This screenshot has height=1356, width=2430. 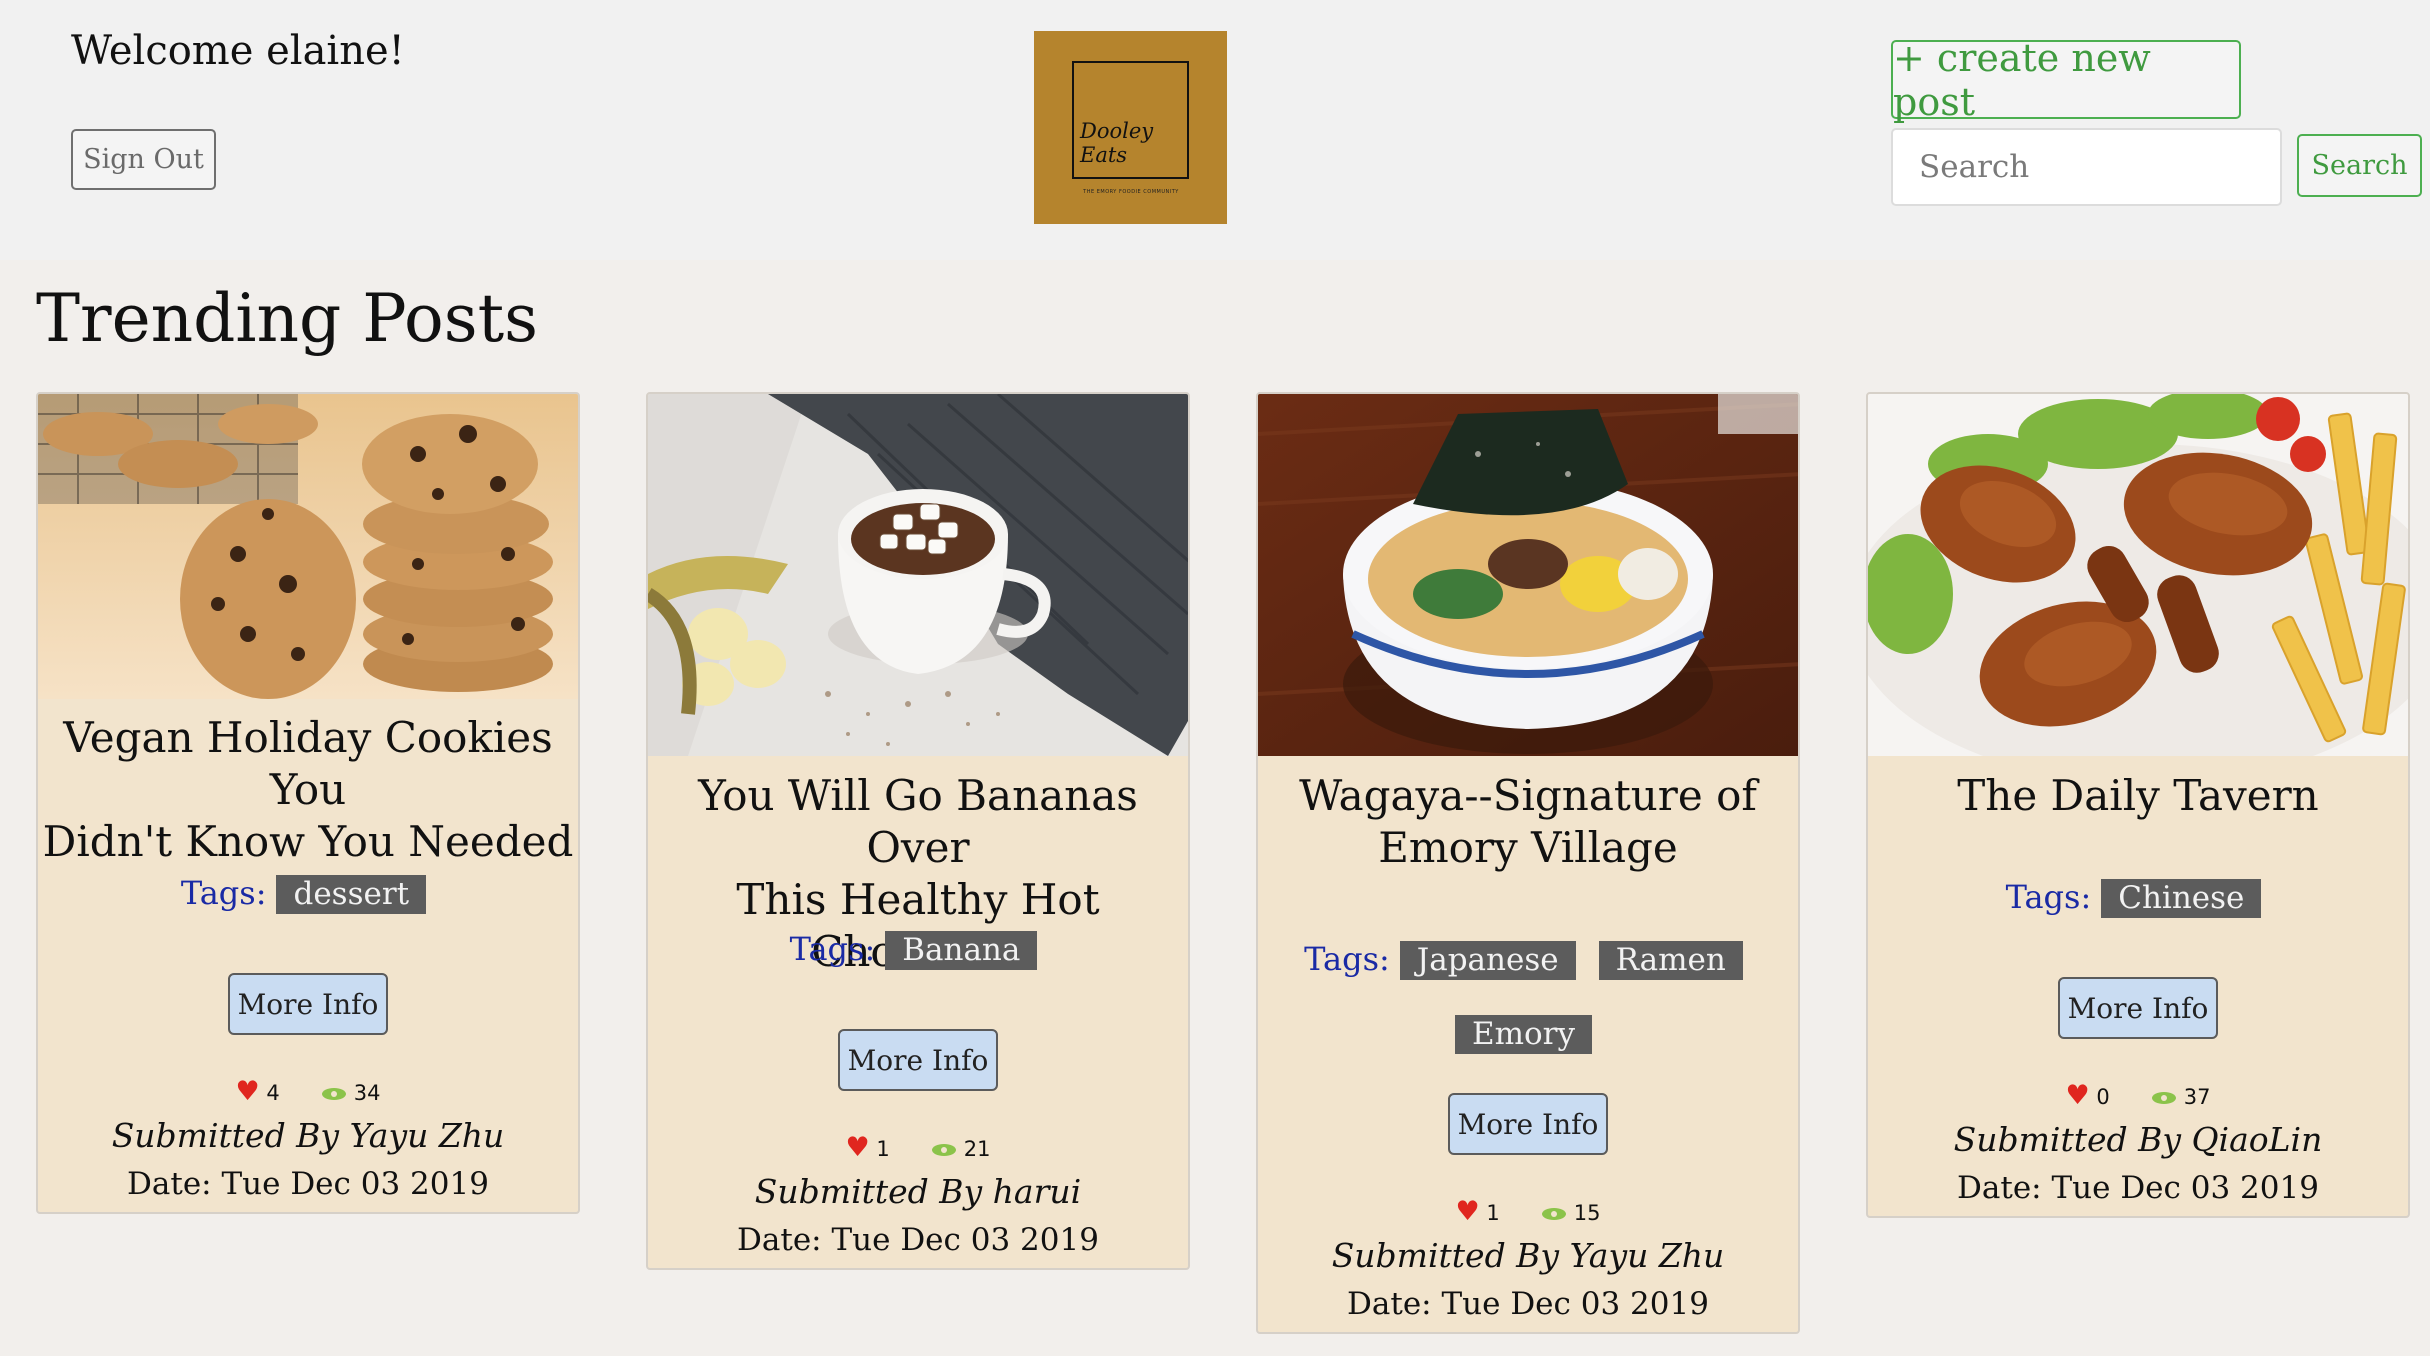 I want to click on logo-tagline: THE EMORY FOODIE COMMUNITY, so click(x=1131, y=192).